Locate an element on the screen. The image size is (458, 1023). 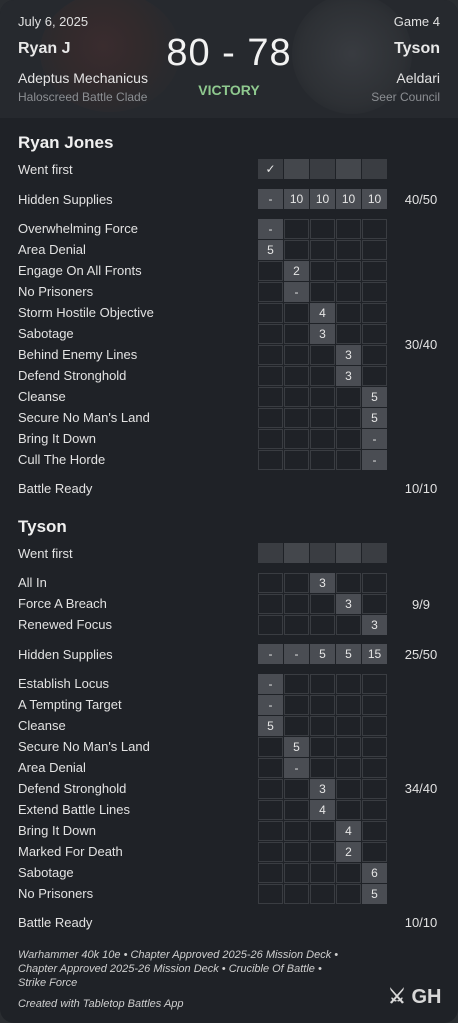
p2-secondary-score: 2 is located at coordinates (348, 852).